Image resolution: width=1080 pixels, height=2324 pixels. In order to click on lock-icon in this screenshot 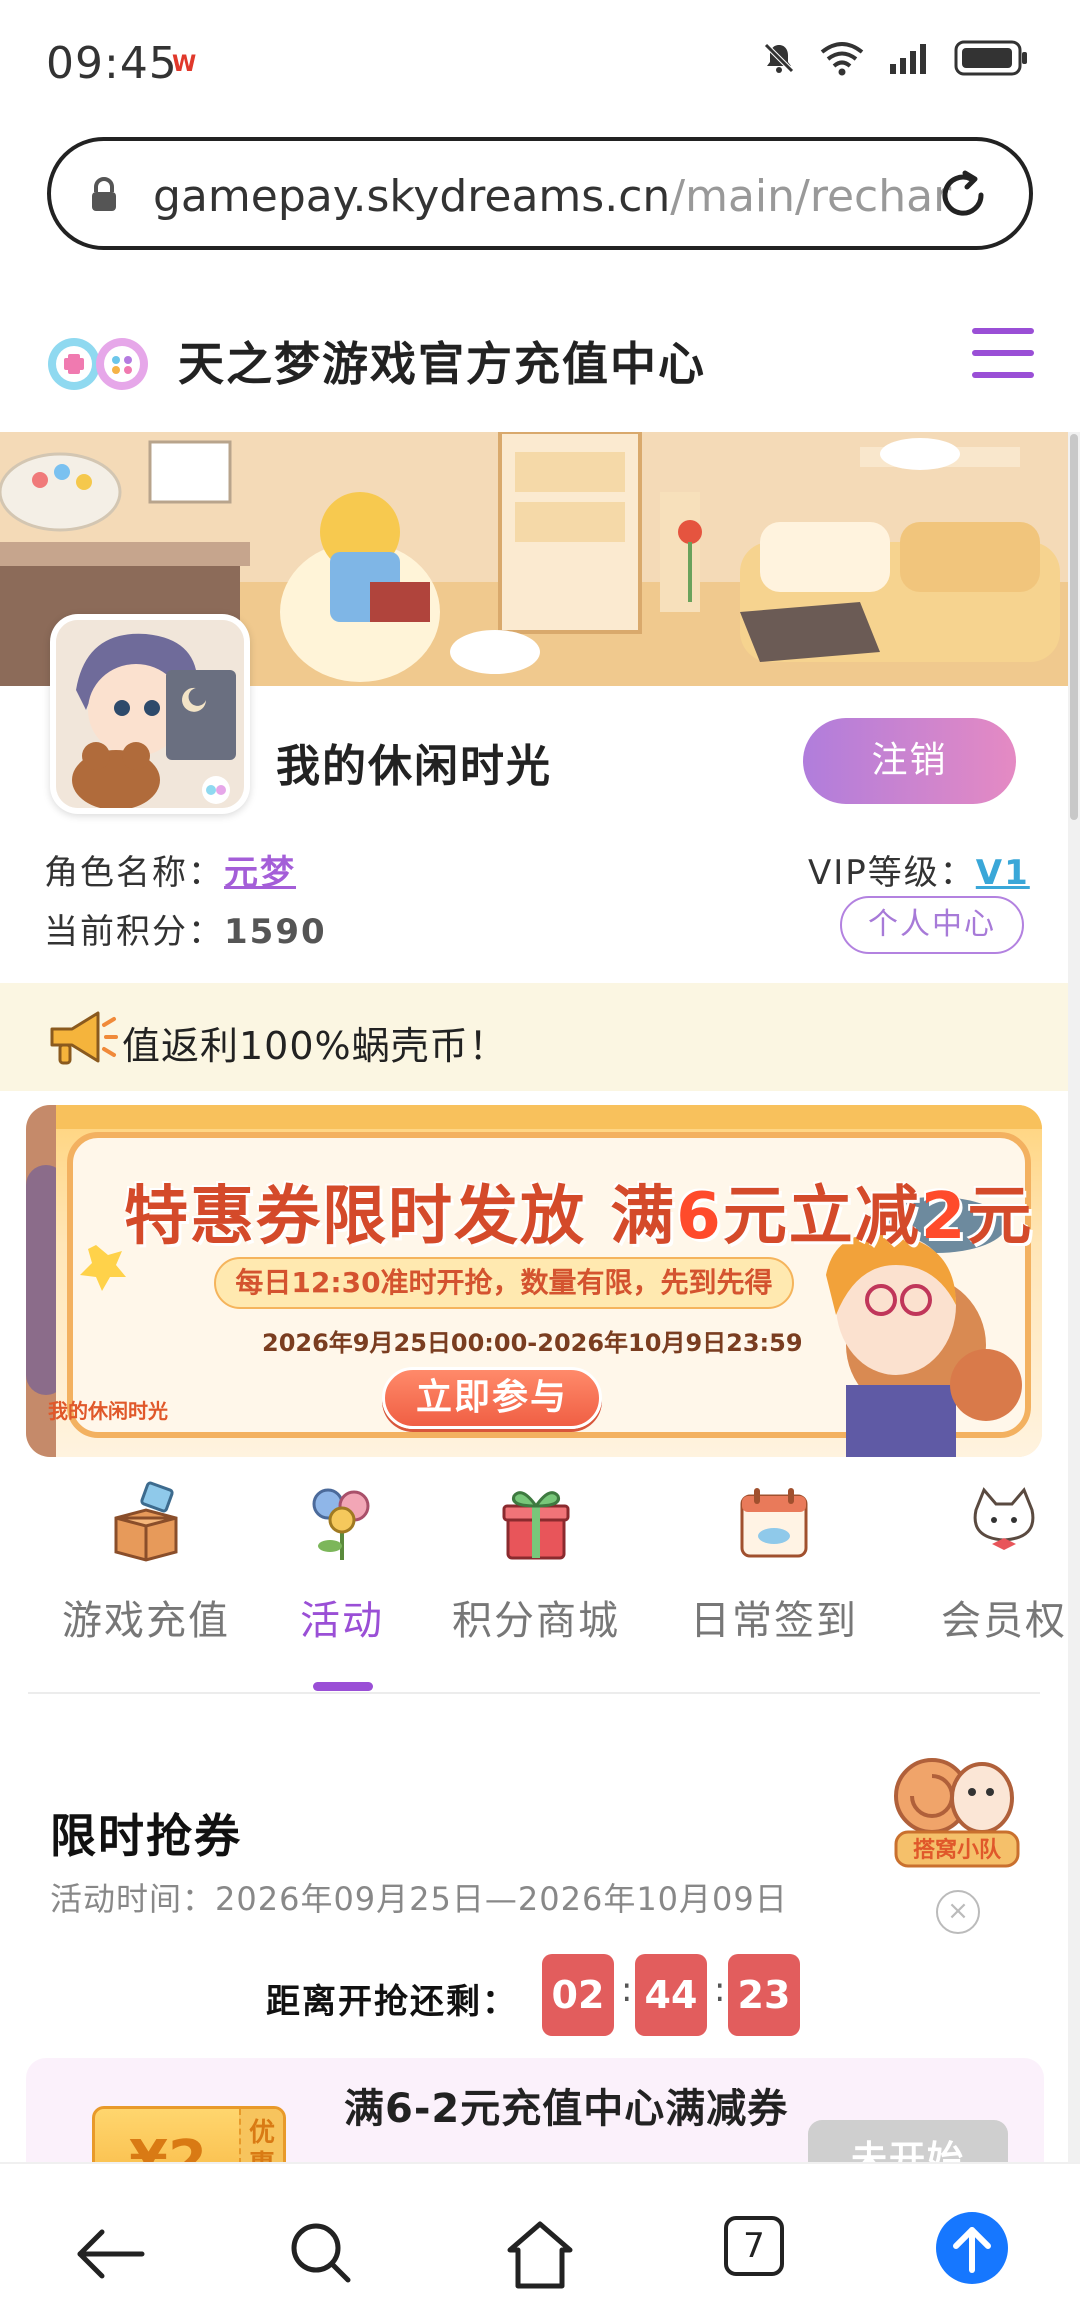, I will do `click(104, 194)`.